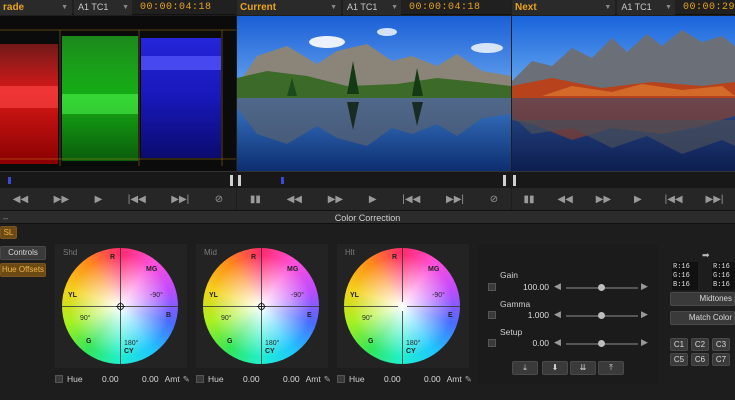 The width and height of the screenshot is (735, 400). What do you see at coordinates (333, 7) in the screenshot?
I see `chevron-down-icon: ▼` at bounding box center [333, 7].